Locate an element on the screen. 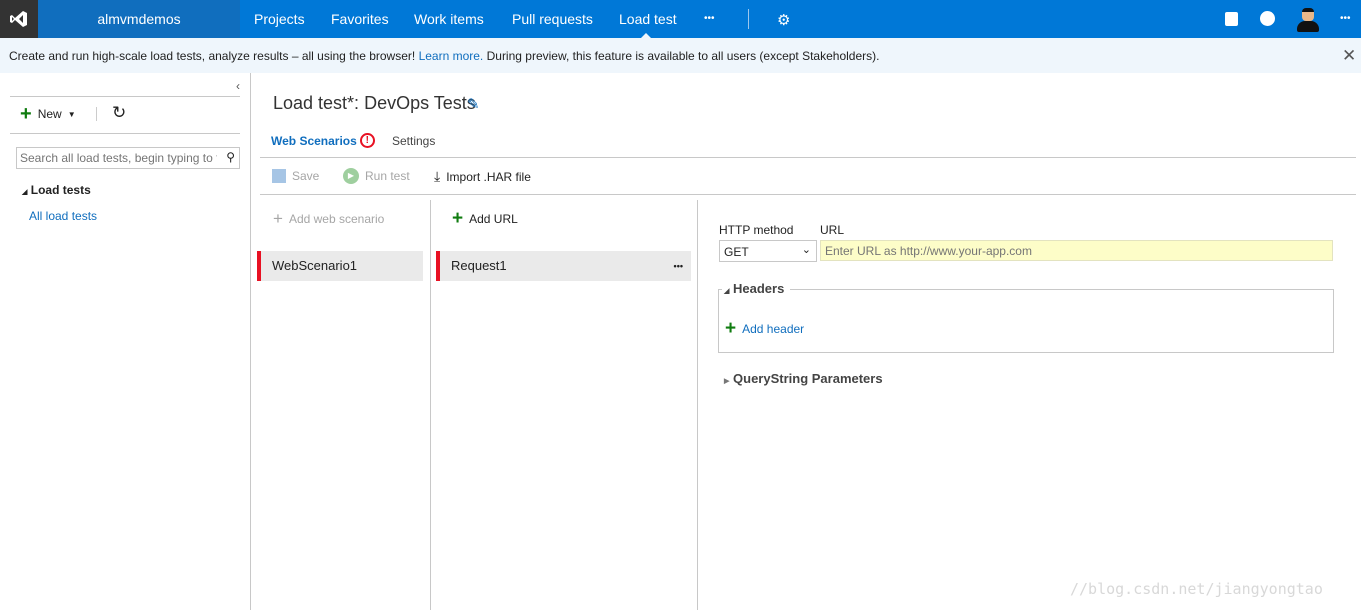  visual-studio-logo-icon is located at coordinates (19, 19).